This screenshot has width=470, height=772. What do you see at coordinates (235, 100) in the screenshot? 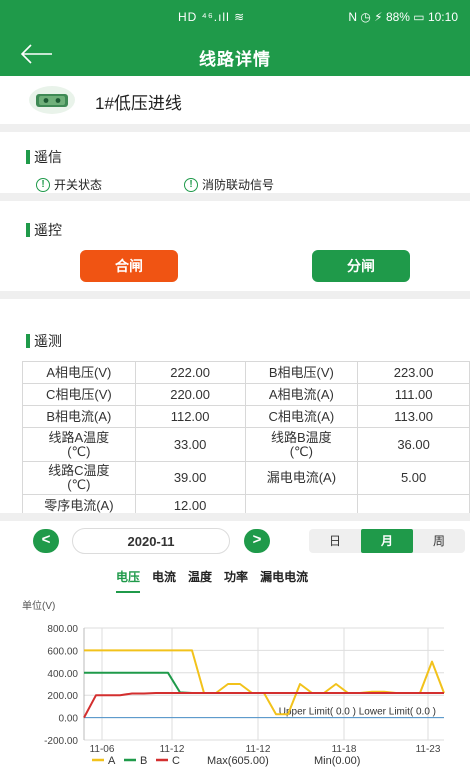
I see `device-header: 1#低压进线` at bounding box center [235, 100].